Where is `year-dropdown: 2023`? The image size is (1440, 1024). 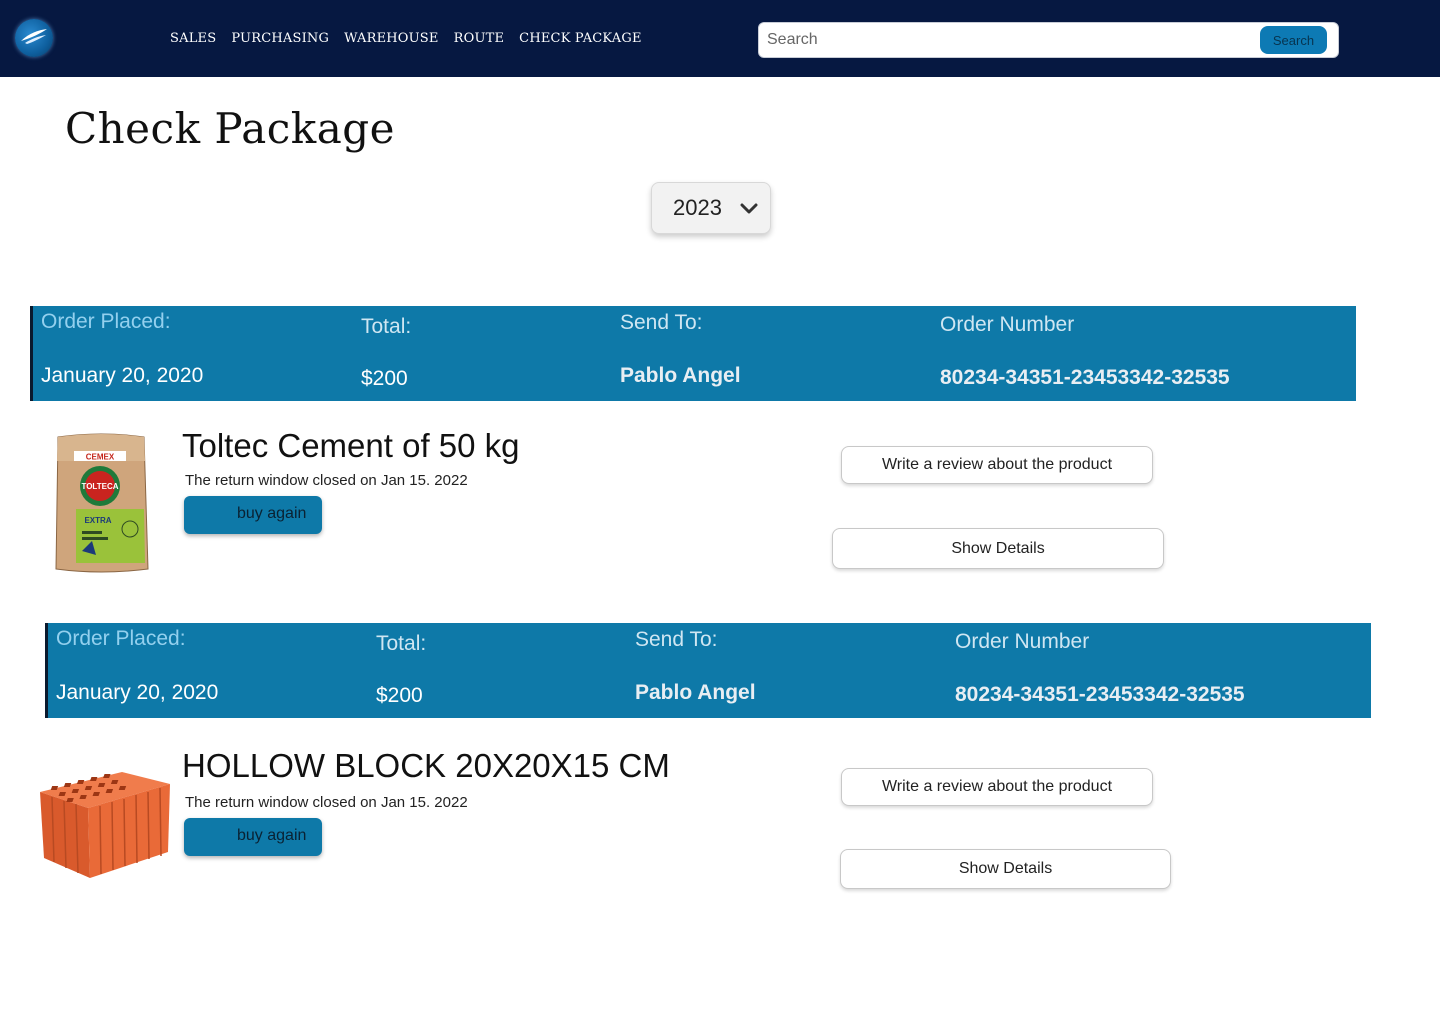
year-dropdown: 2023 is located at coordinates (711, 208).